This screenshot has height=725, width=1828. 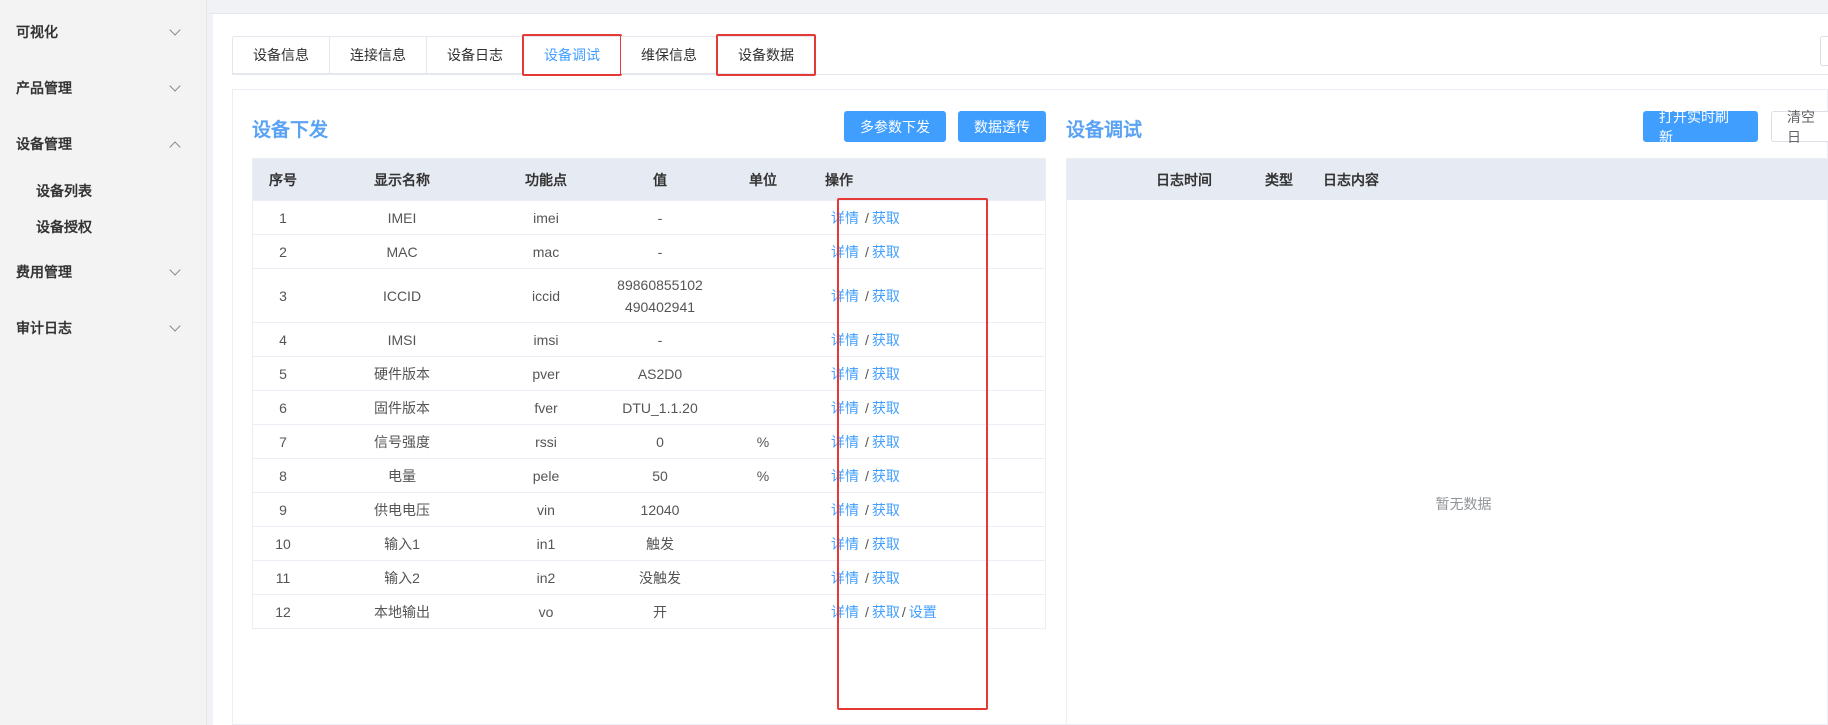 What do you see at coordinates (923, 612) in the screenshot?
I see `set-link: 设置` at bounding box center [923, 612].